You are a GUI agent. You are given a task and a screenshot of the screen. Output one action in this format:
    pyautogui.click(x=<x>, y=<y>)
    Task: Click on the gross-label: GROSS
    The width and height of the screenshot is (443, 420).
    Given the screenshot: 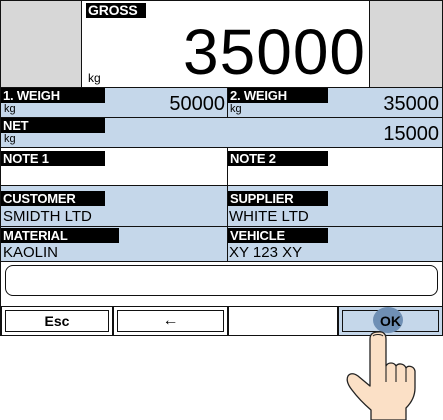 What is the action you would take?
    pyautogui.click(x=116, y=10)
    